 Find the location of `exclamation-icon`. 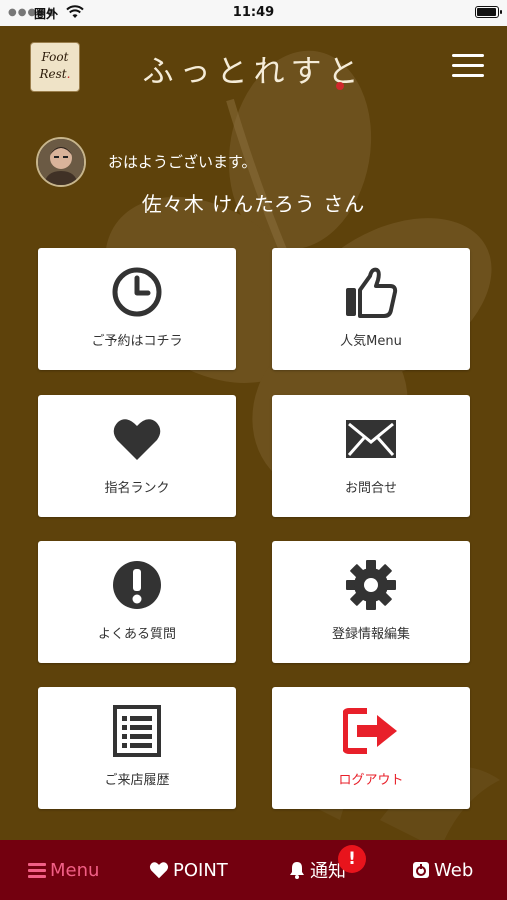

exclamation-icon is located at coordinates (137, 585).